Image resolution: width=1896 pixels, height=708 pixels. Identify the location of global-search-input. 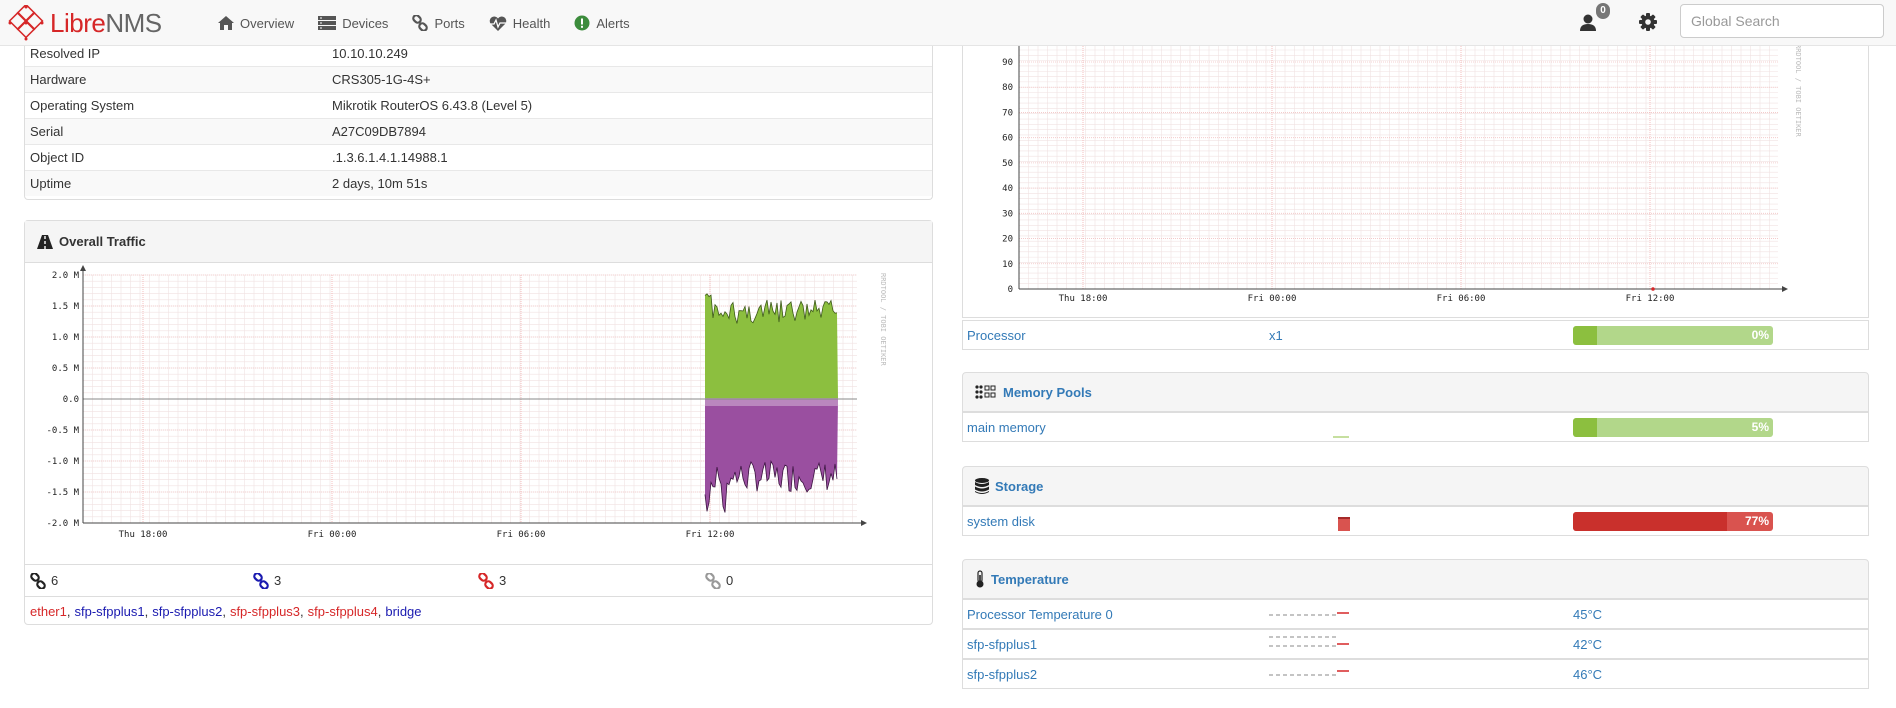
(1782, 21).